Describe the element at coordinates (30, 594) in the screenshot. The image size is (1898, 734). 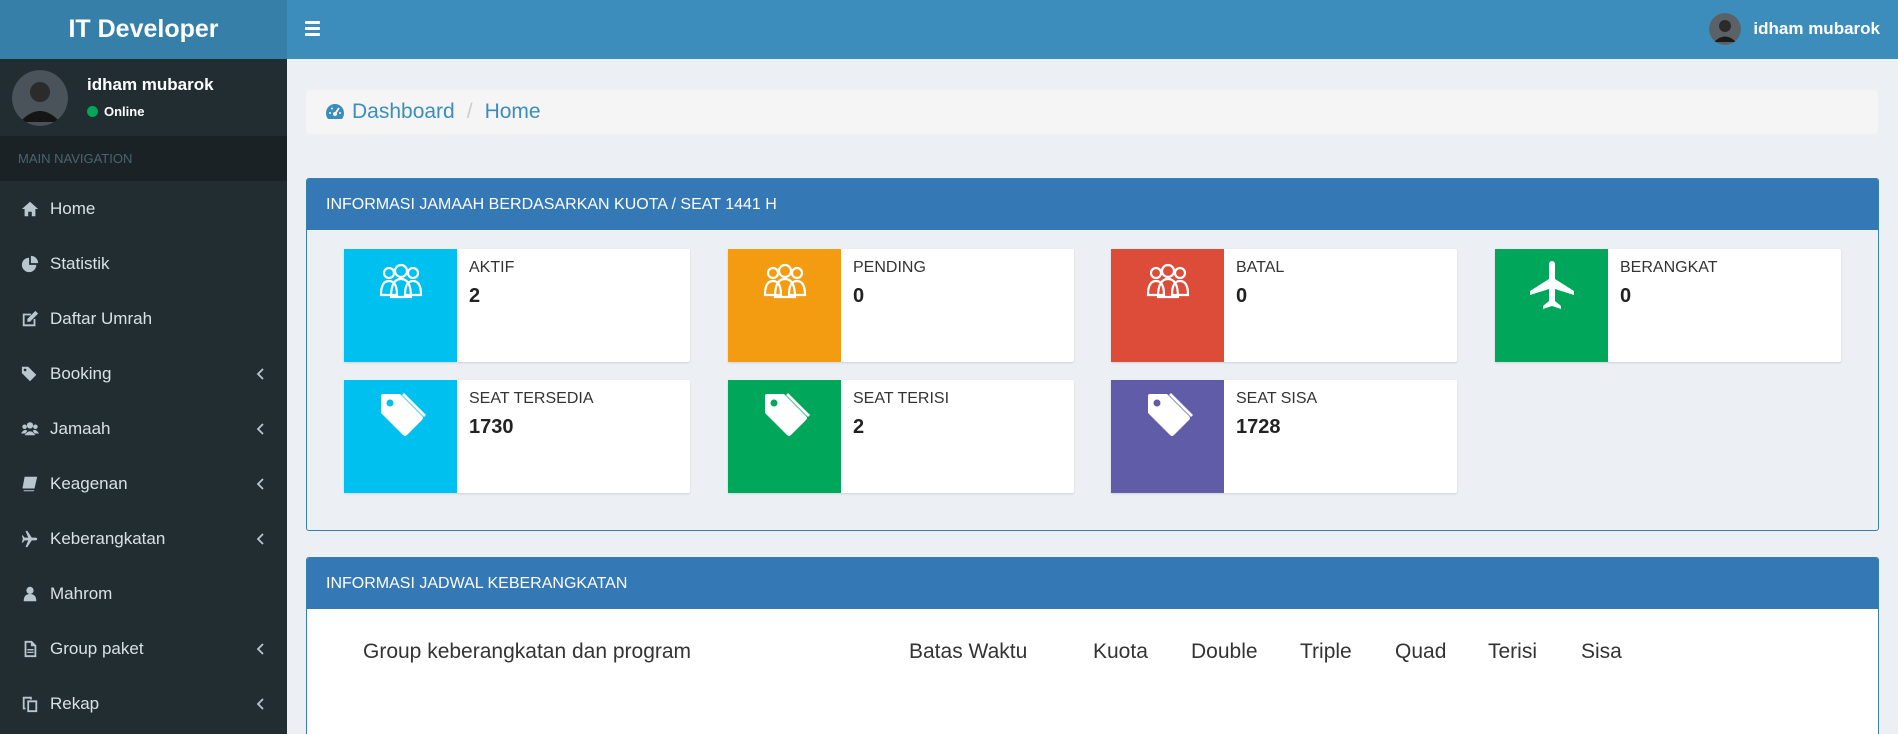
I see `user-icon` at that location.